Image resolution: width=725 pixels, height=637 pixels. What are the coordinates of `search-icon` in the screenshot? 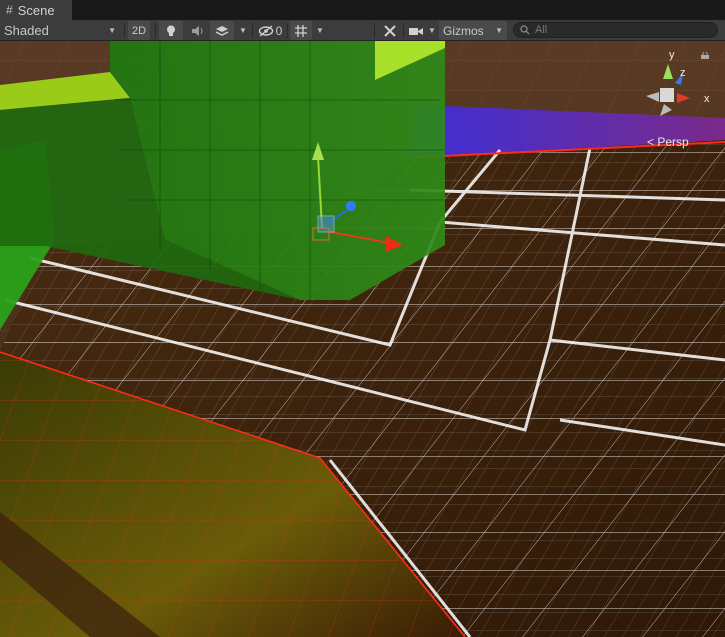 It's located at (525, 30).